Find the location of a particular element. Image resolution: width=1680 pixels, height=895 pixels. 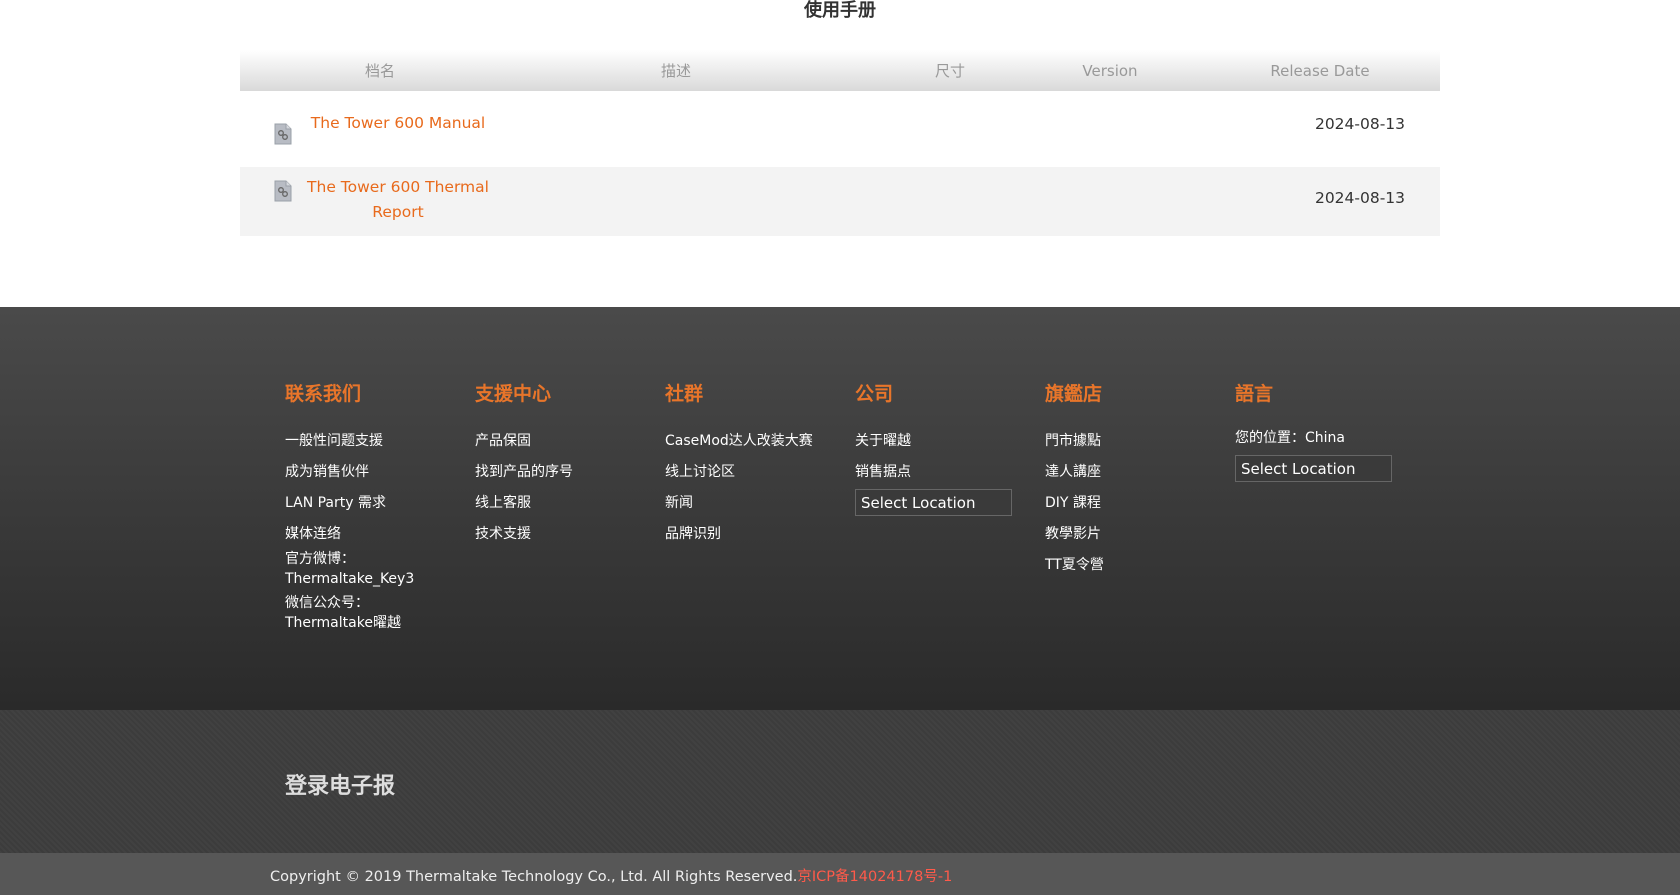

wechat-info: 微信公众号： Thermaltake曜越 is located at coordinates (375, 613).